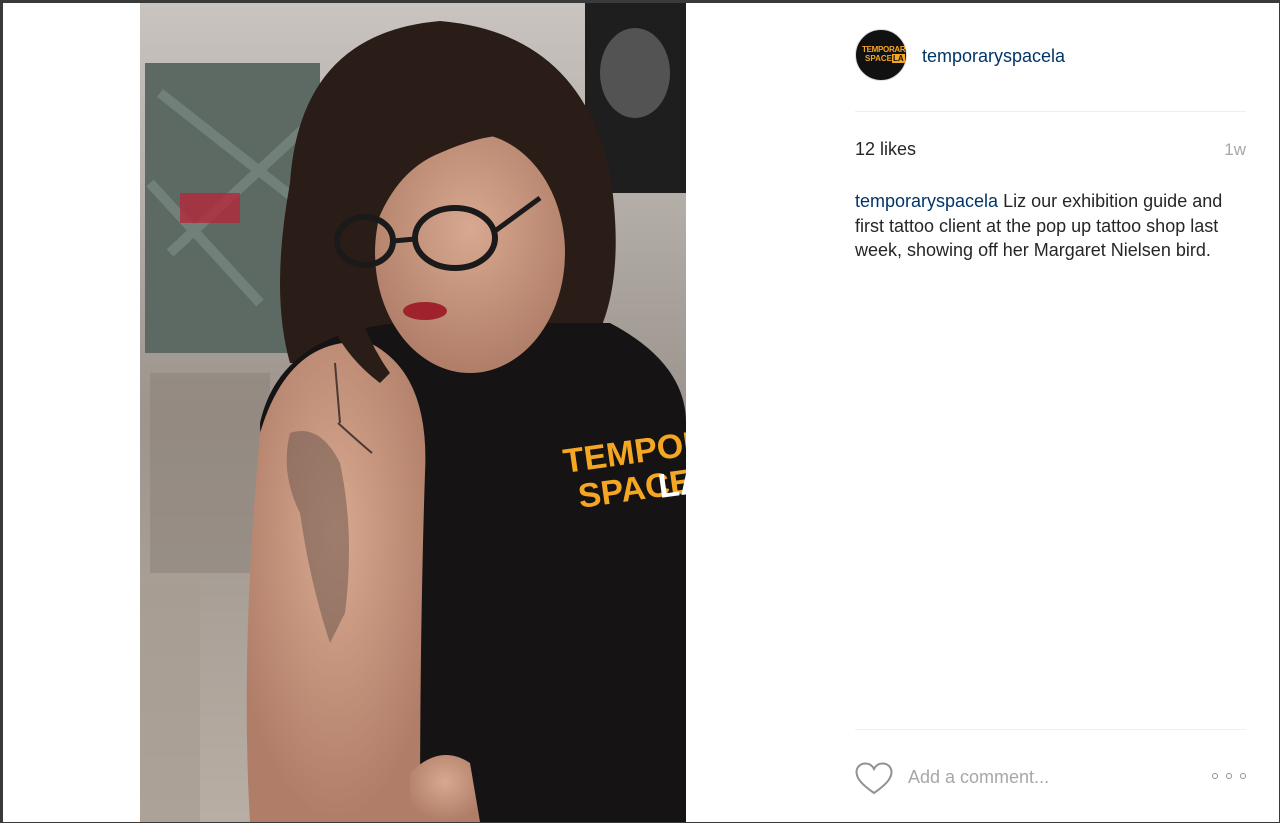 The height and width of the screenshot is (823, 1280). I want to click on post-timestamp: 1w, so click(1235, 150).